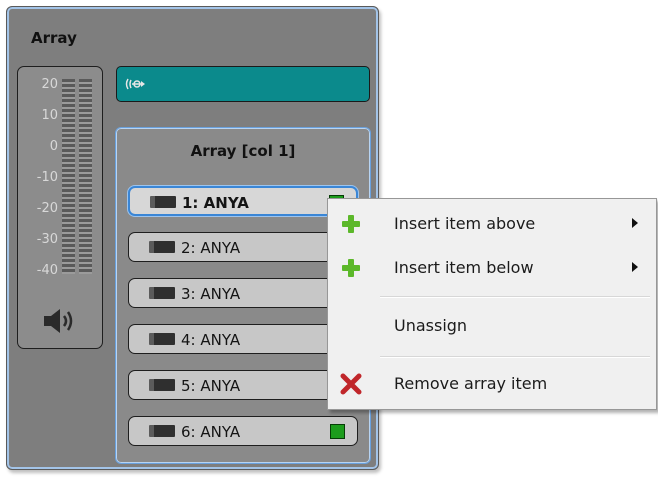  I want to click on network-link-icon, so click(135, 84).